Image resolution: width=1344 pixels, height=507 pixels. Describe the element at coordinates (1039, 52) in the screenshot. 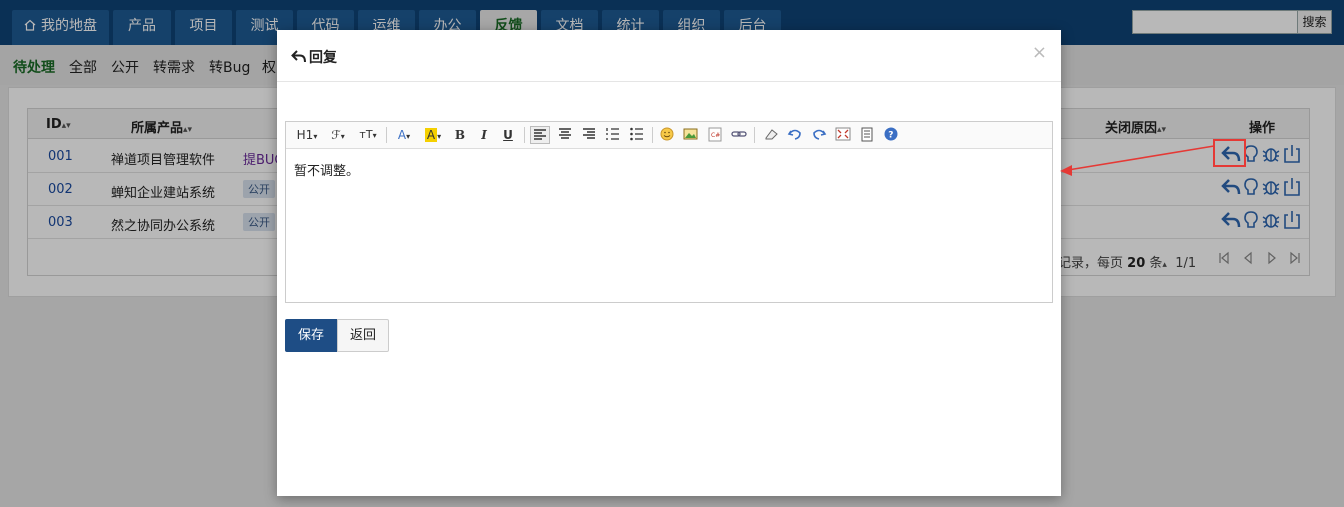

I see `close-icon: ×` at that location.